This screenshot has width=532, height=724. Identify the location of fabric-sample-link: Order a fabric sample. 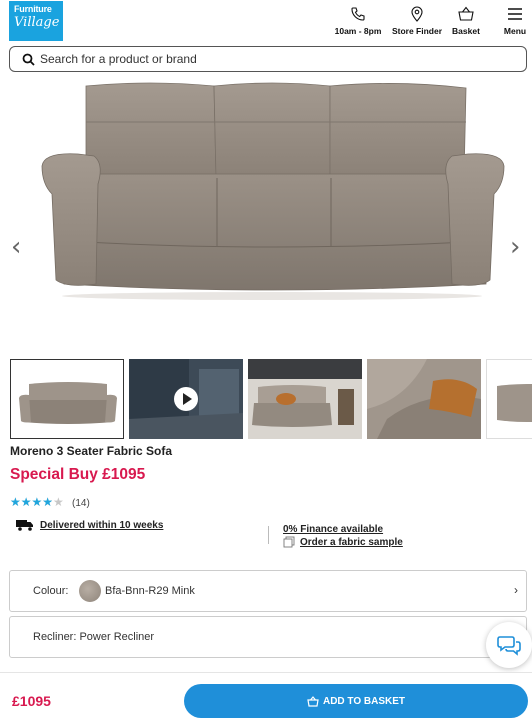
(351, 542).